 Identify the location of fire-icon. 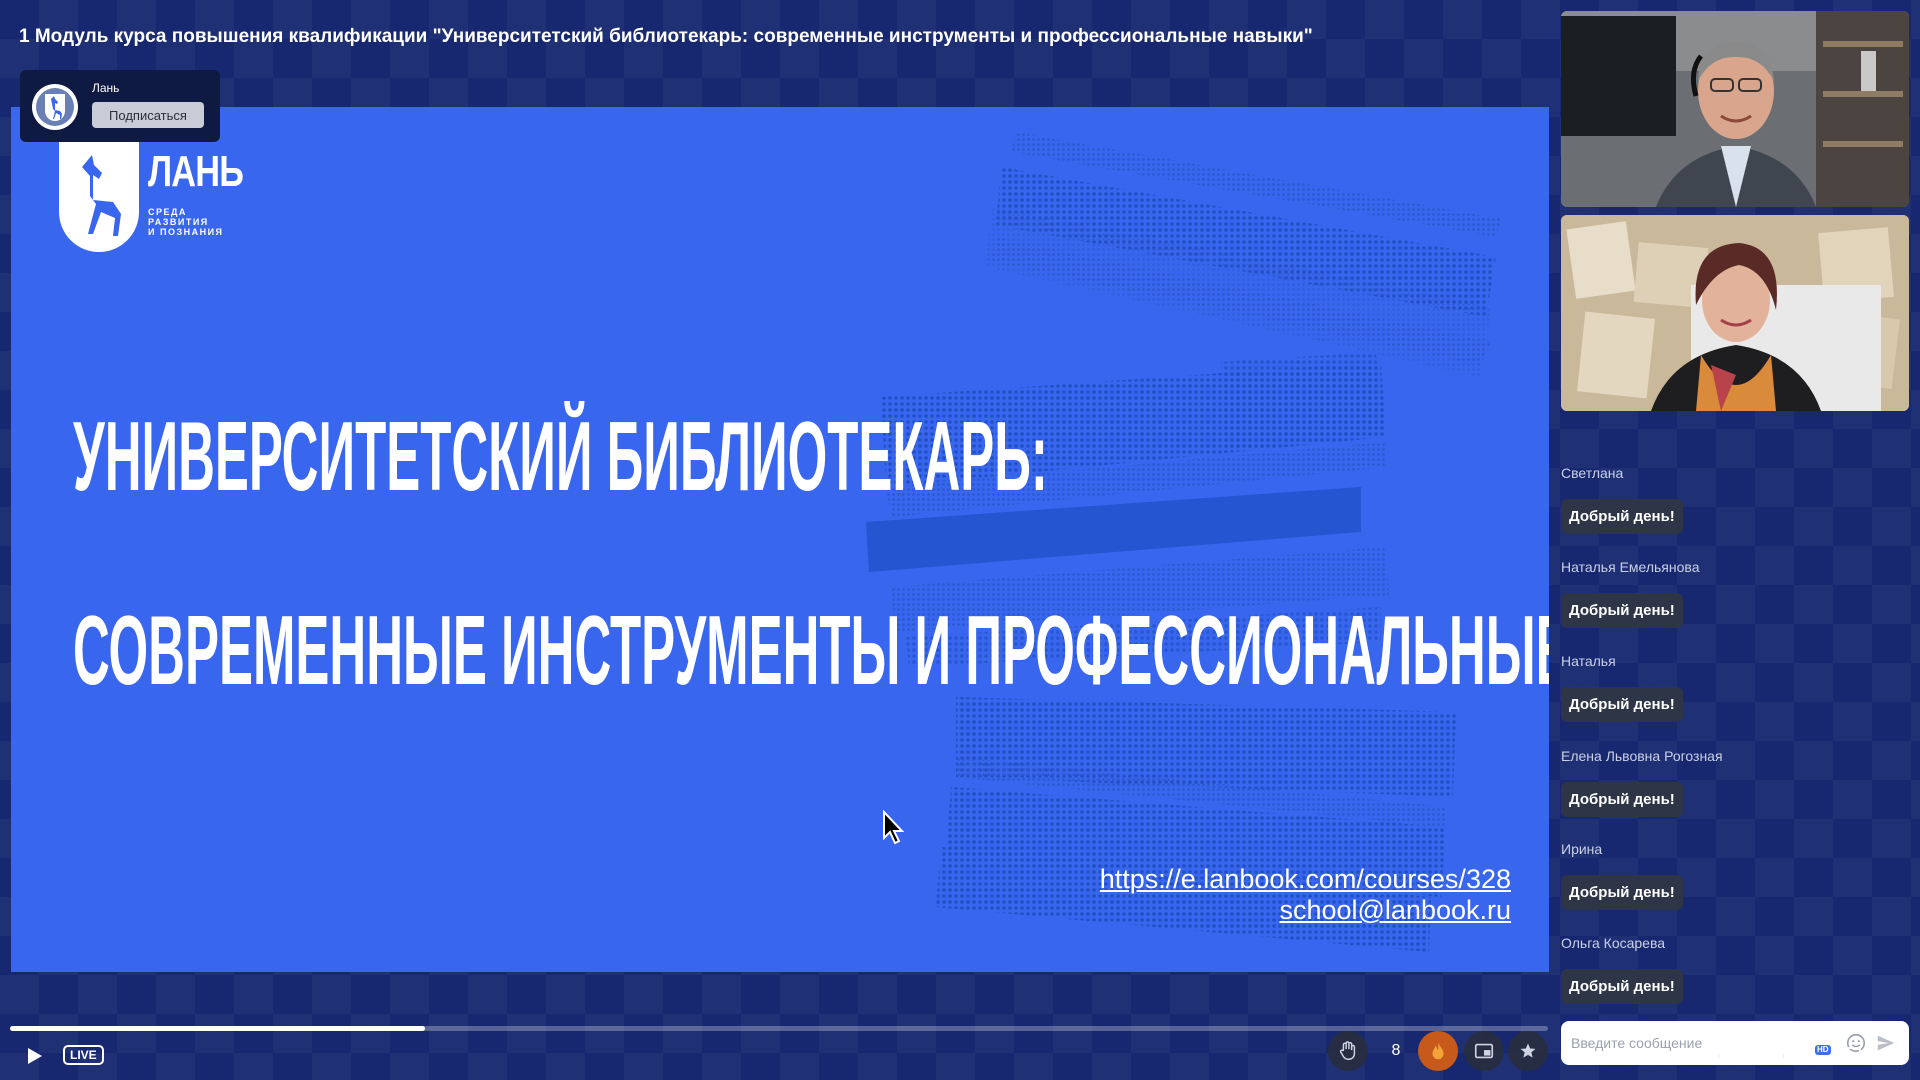
(1438, 1050).